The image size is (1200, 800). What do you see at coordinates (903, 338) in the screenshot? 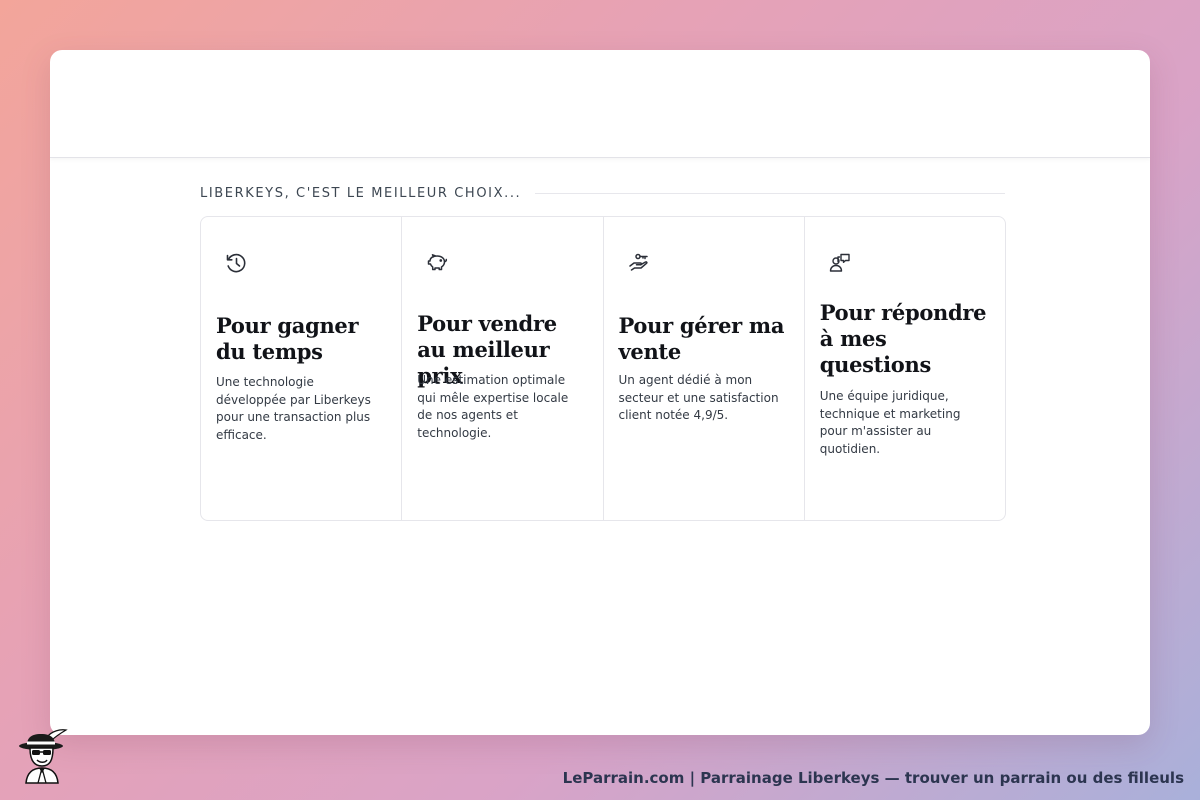
I see `benefit-title: Pour répondre à mes questions` at bounding box center [903, 338].